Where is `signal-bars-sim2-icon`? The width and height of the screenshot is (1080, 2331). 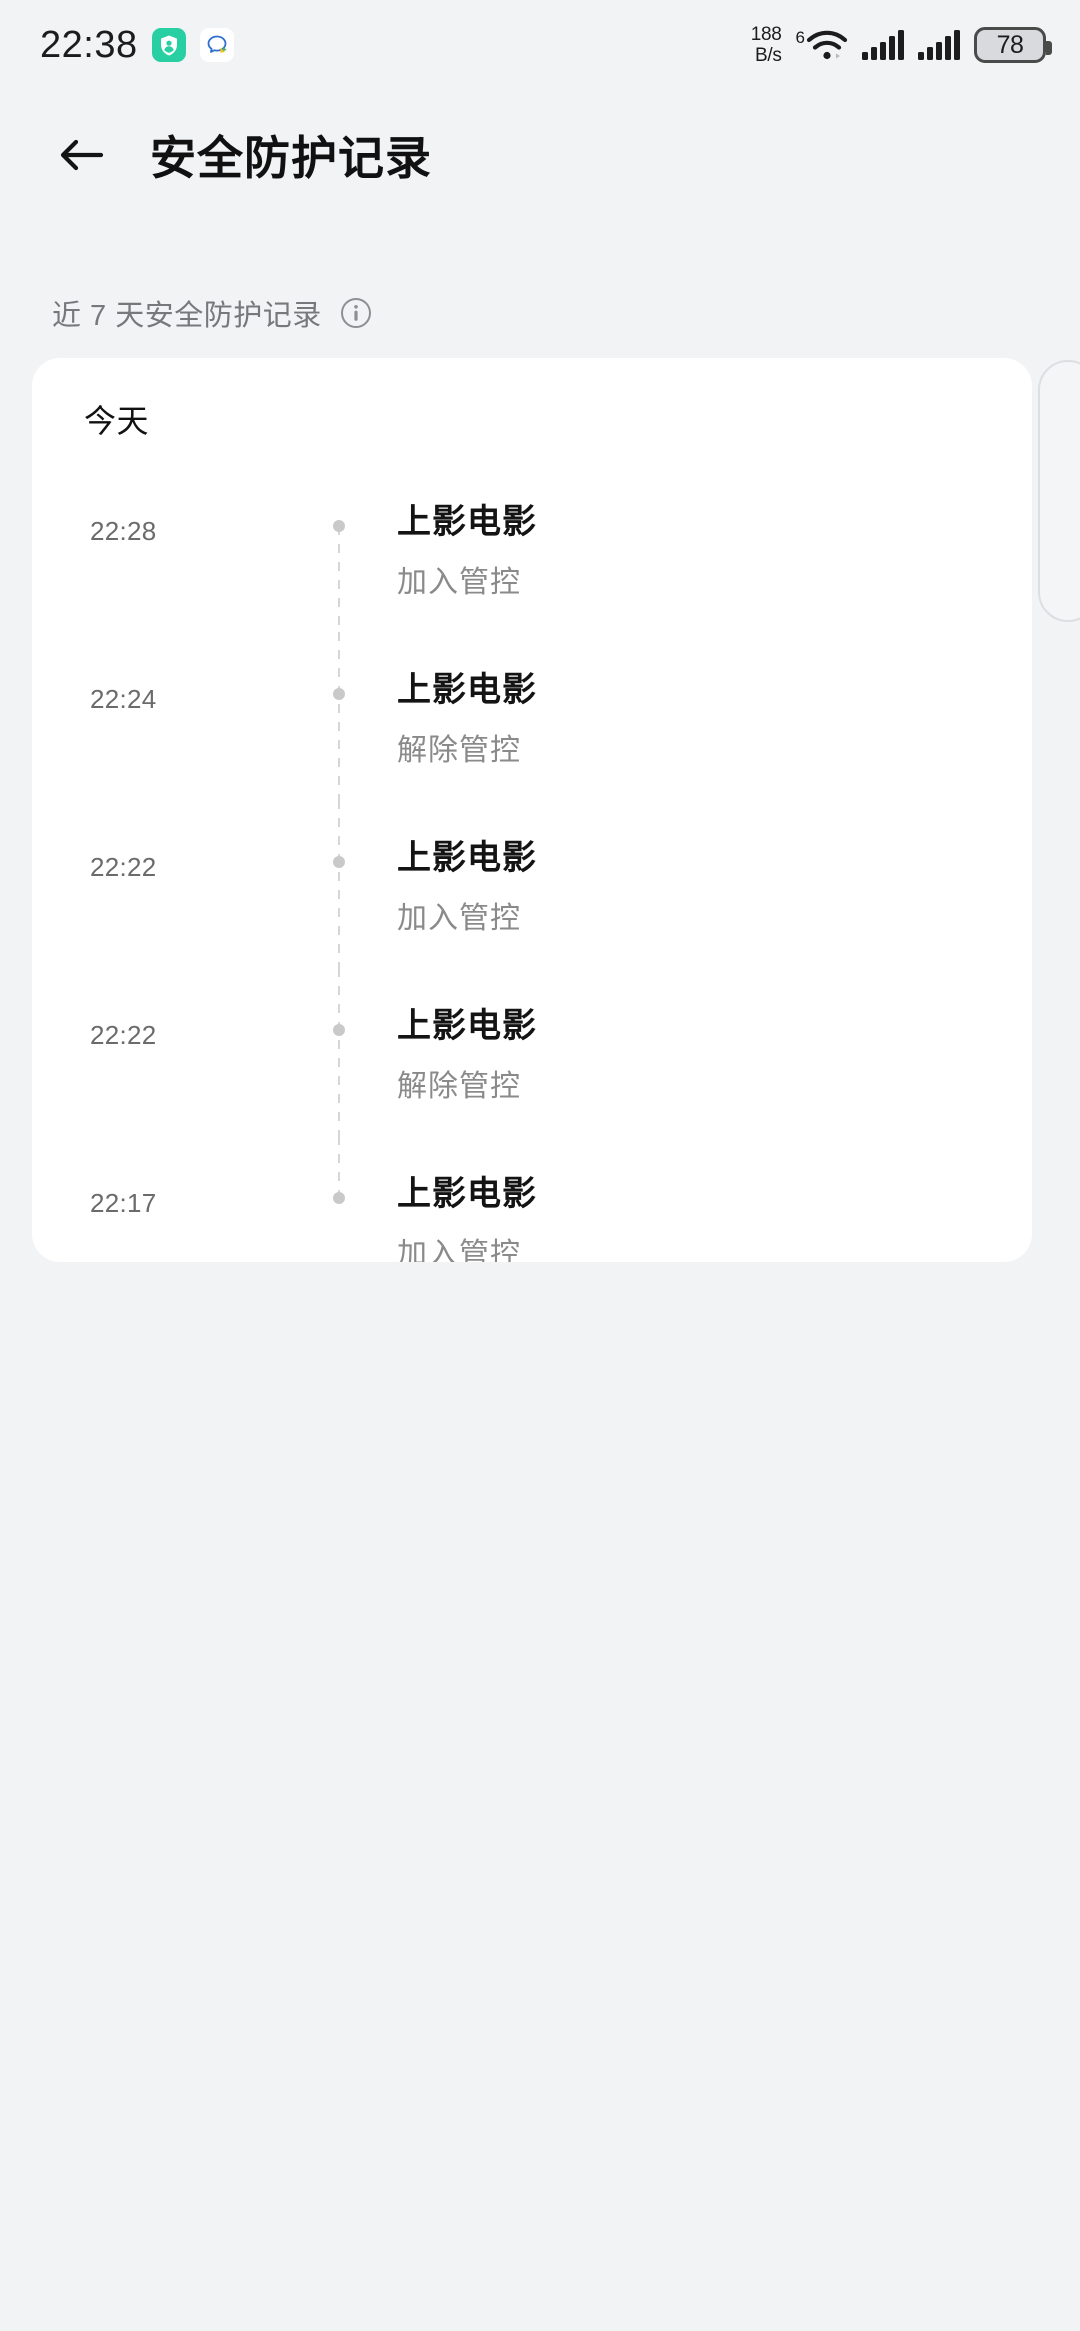 signal-bars-sim2-icon is located at coordinates (939, 45).